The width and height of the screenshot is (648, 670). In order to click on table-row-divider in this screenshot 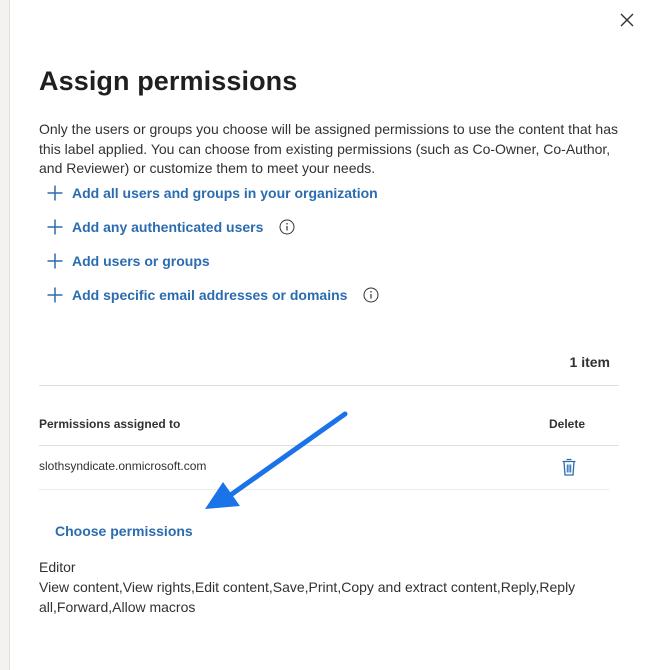, I will do `click(324, 489)`.